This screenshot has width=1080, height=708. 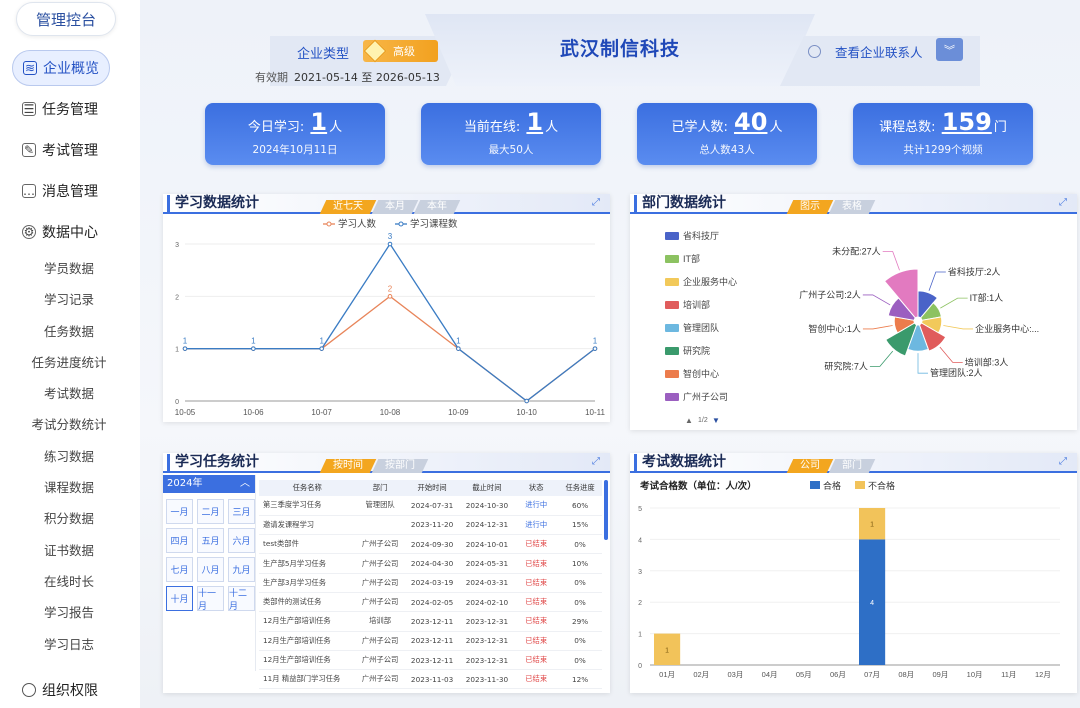 I want to click on month-cell: 六月, so click(x=241, y=540).